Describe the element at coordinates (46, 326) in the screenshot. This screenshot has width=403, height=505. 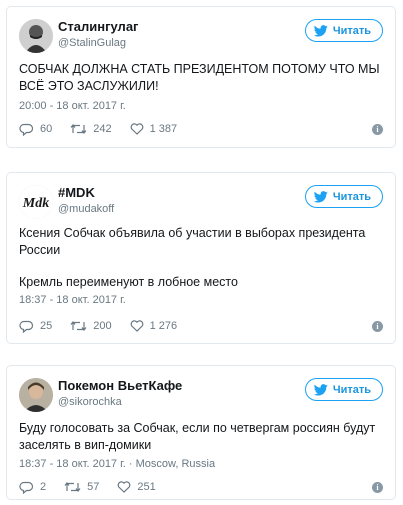
I see `reply-count: 25` at that location.